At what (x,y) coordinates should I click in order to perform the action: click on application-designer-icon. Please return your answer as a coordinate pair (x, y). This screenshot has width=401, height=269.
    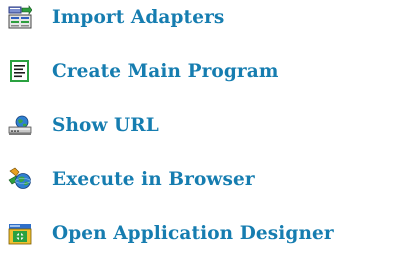
    Looking at the image, I should click on (20, 233).